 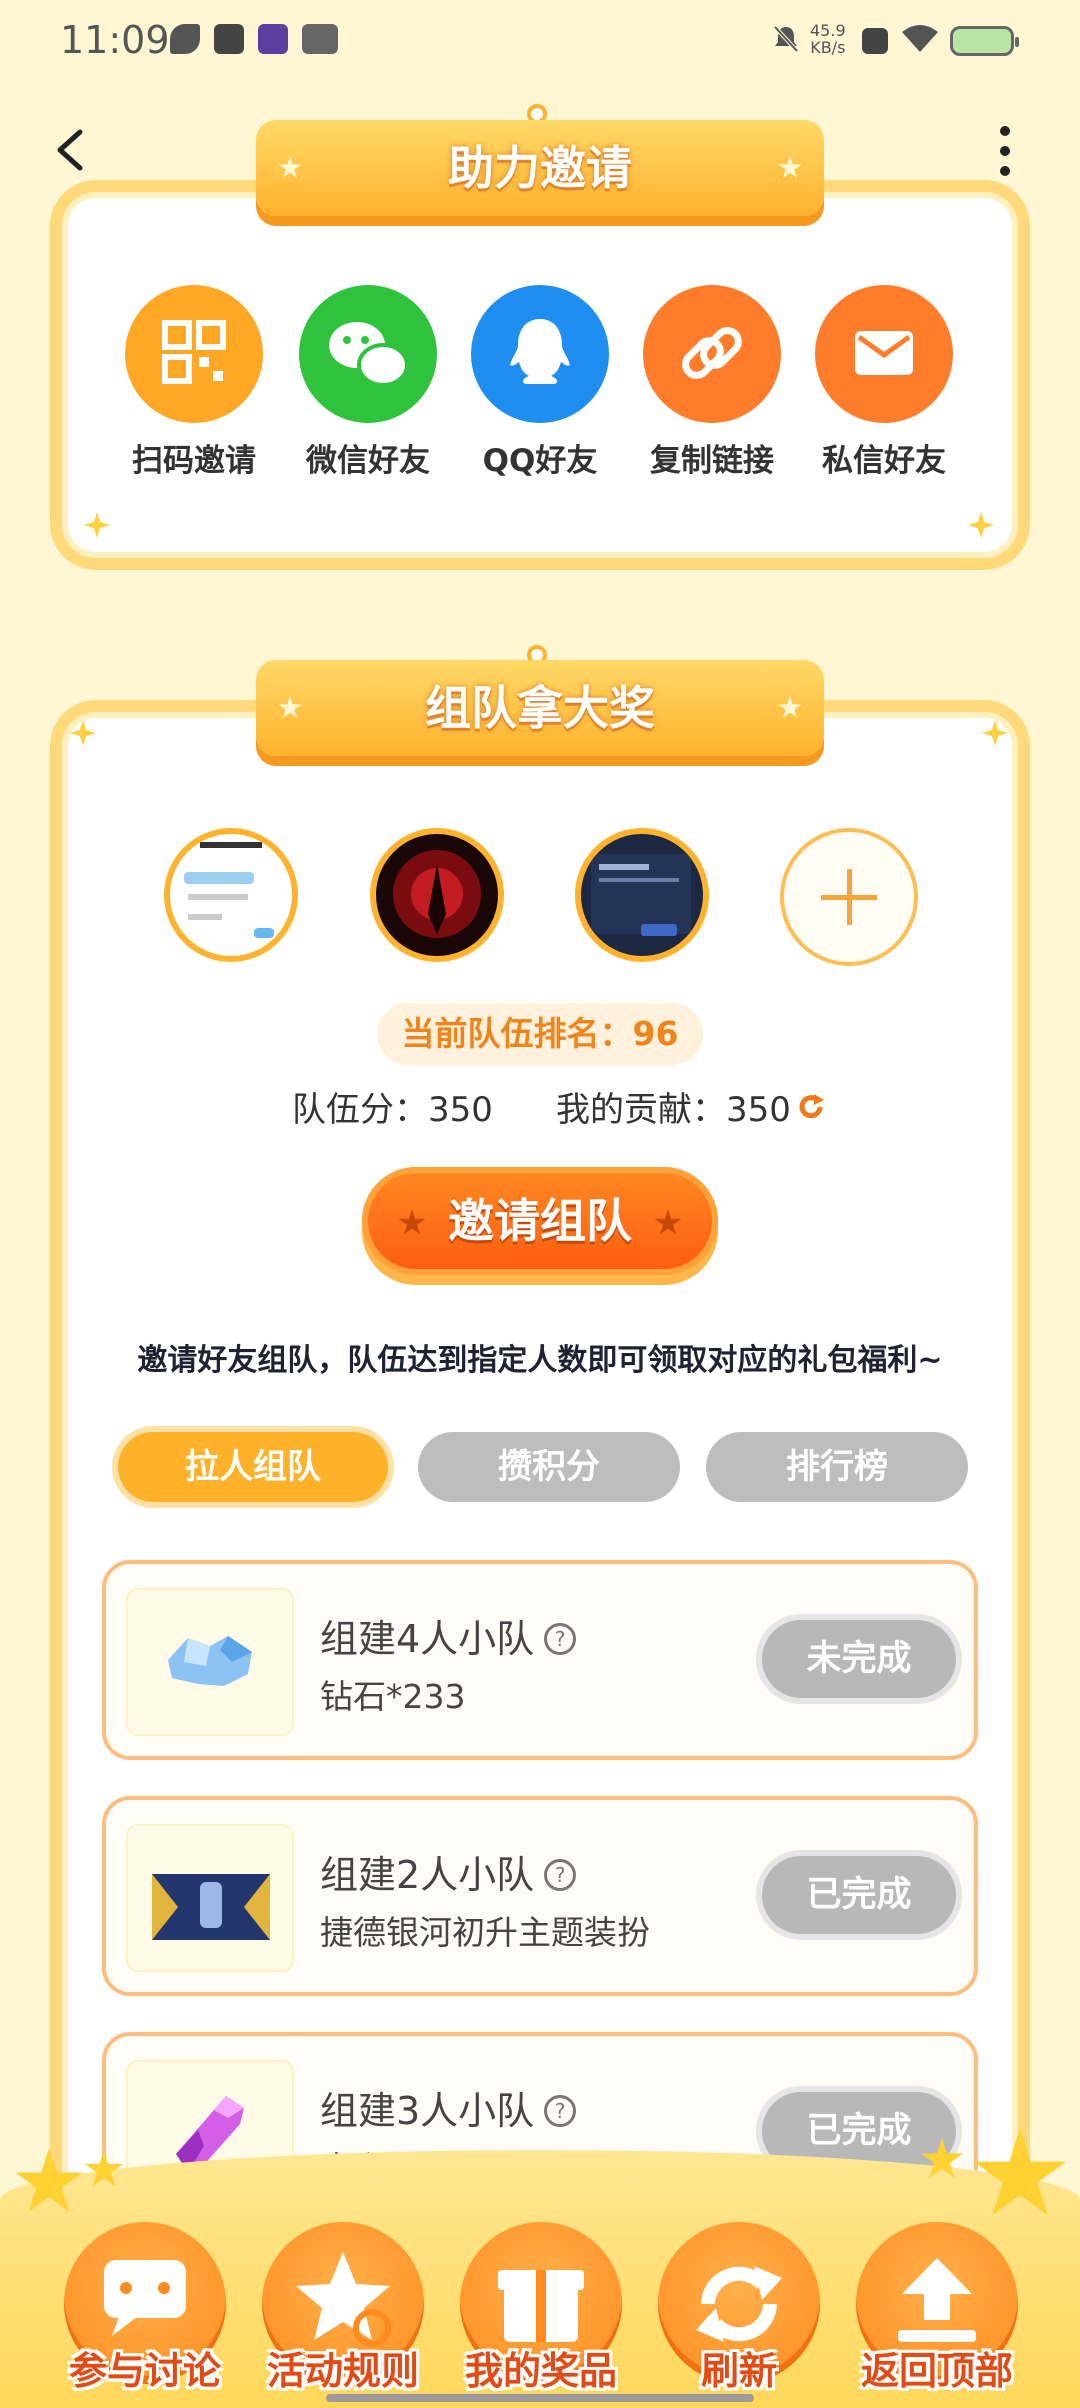 I want to click on nav-refresh-label: 刷新, so click(x=738, y=2371).